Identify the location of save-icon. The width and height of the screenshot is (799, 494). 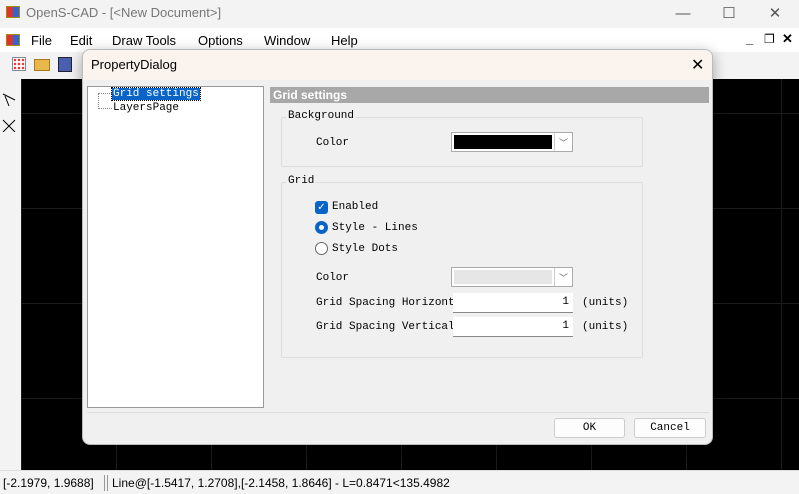
(65, 64).